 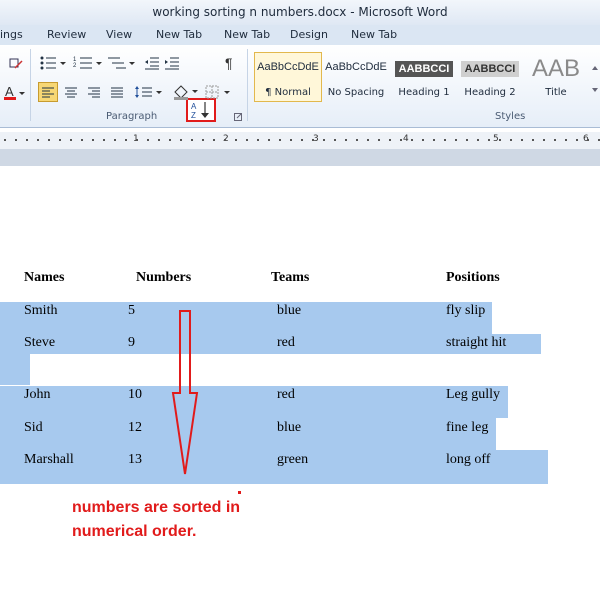 I want to click on dialog-launcher-icon, so click(x=238, y=117).